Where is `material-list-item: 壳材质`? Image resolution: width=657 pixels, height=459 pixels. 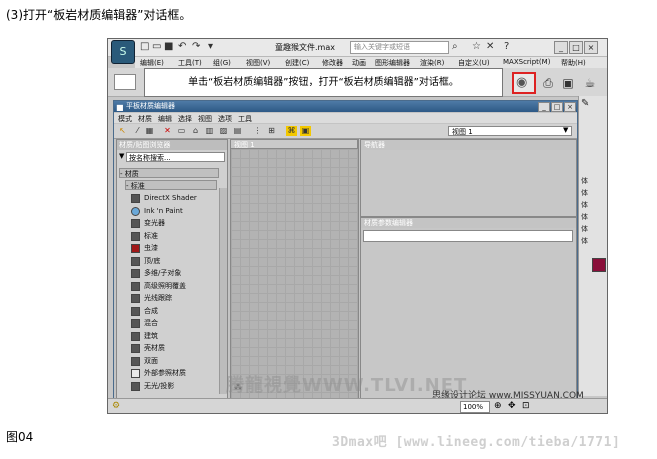 material-list-item: 壳材质 is located at coordinates (174, 348).